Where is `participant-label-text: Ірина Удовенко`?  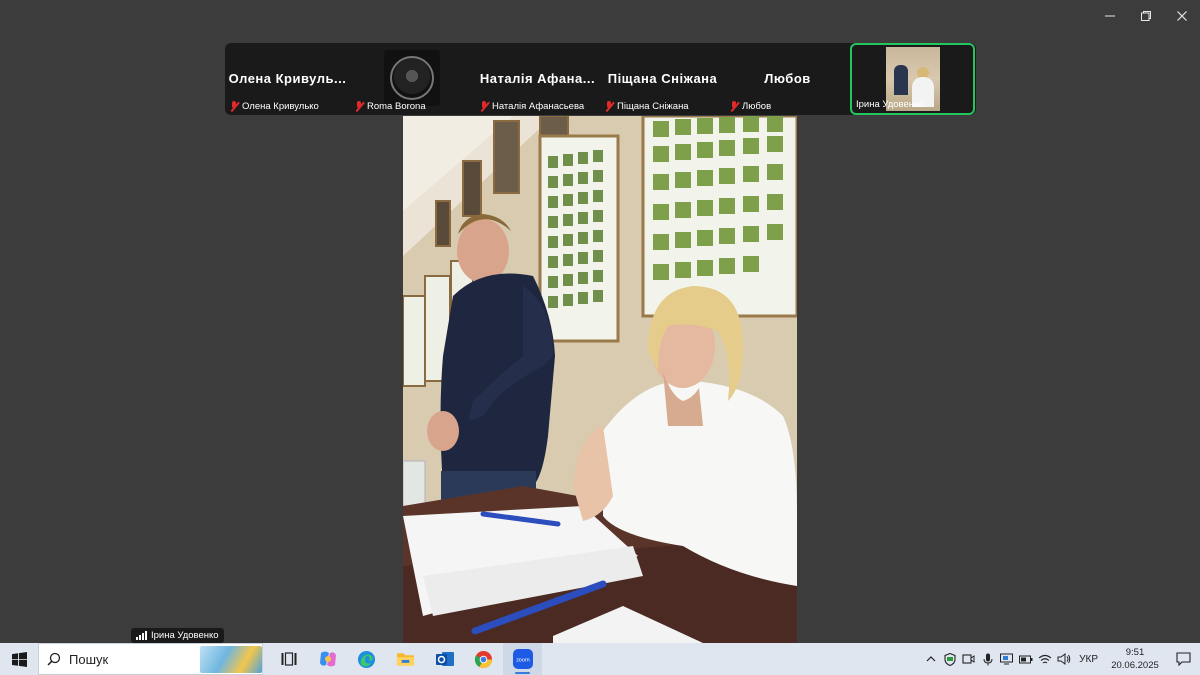 participant-label-text: Ірина Удовенко is located at coordinates (890, 104).